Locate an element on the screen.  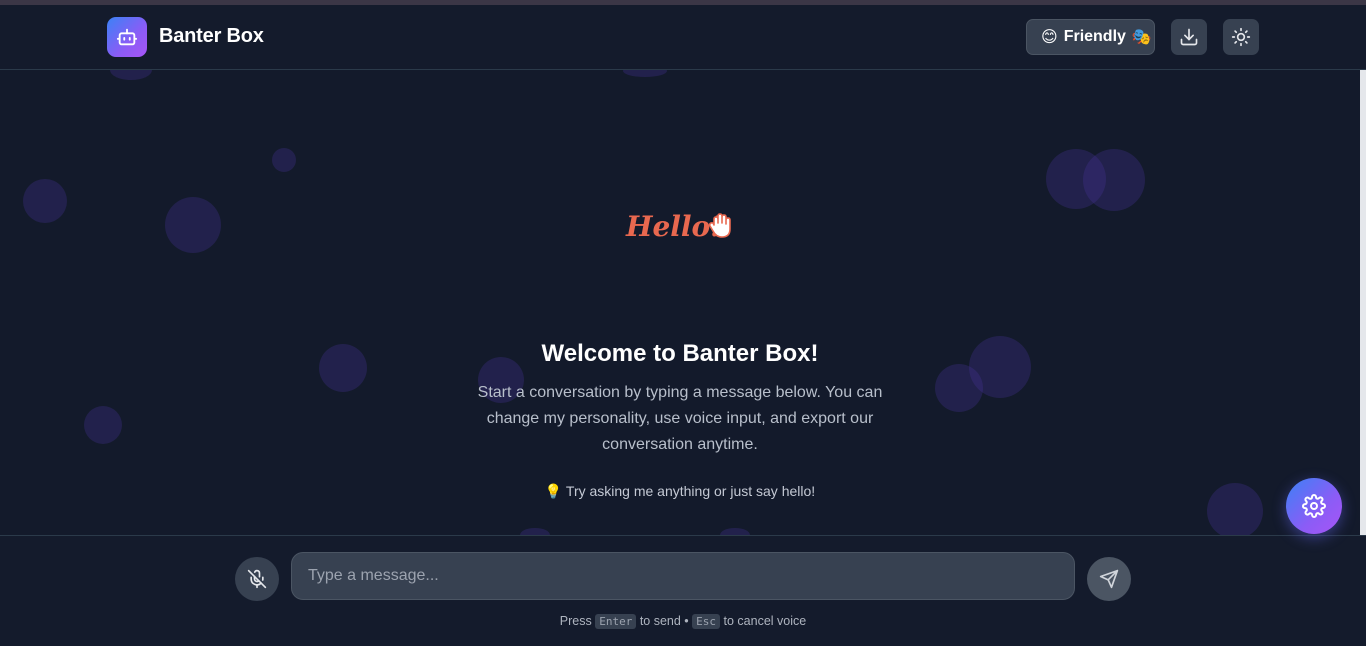
mic-off-icon is located at coordinates (257, 579).